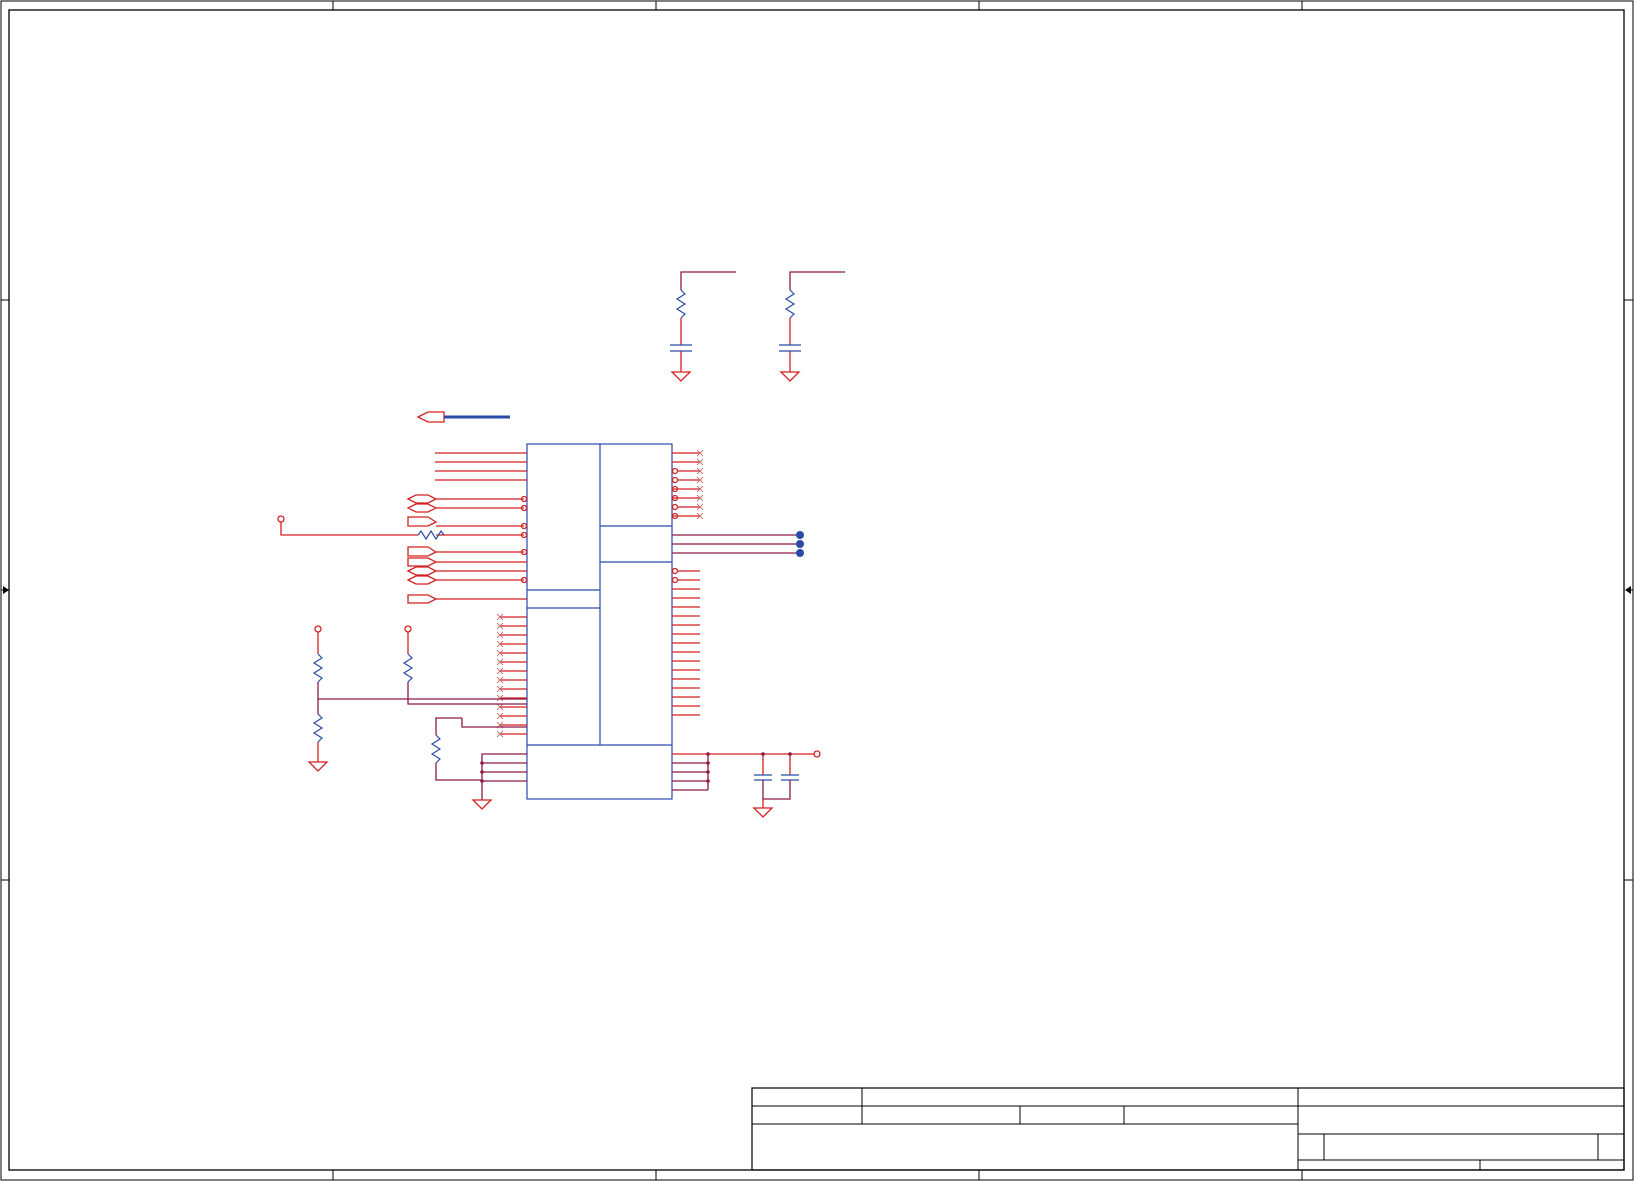 Image resolution: width=1634 pixels, height=1181 pixels. Describe the element at coordinates (361, 549) in the screenshot. I see `input-connectors` at that location.